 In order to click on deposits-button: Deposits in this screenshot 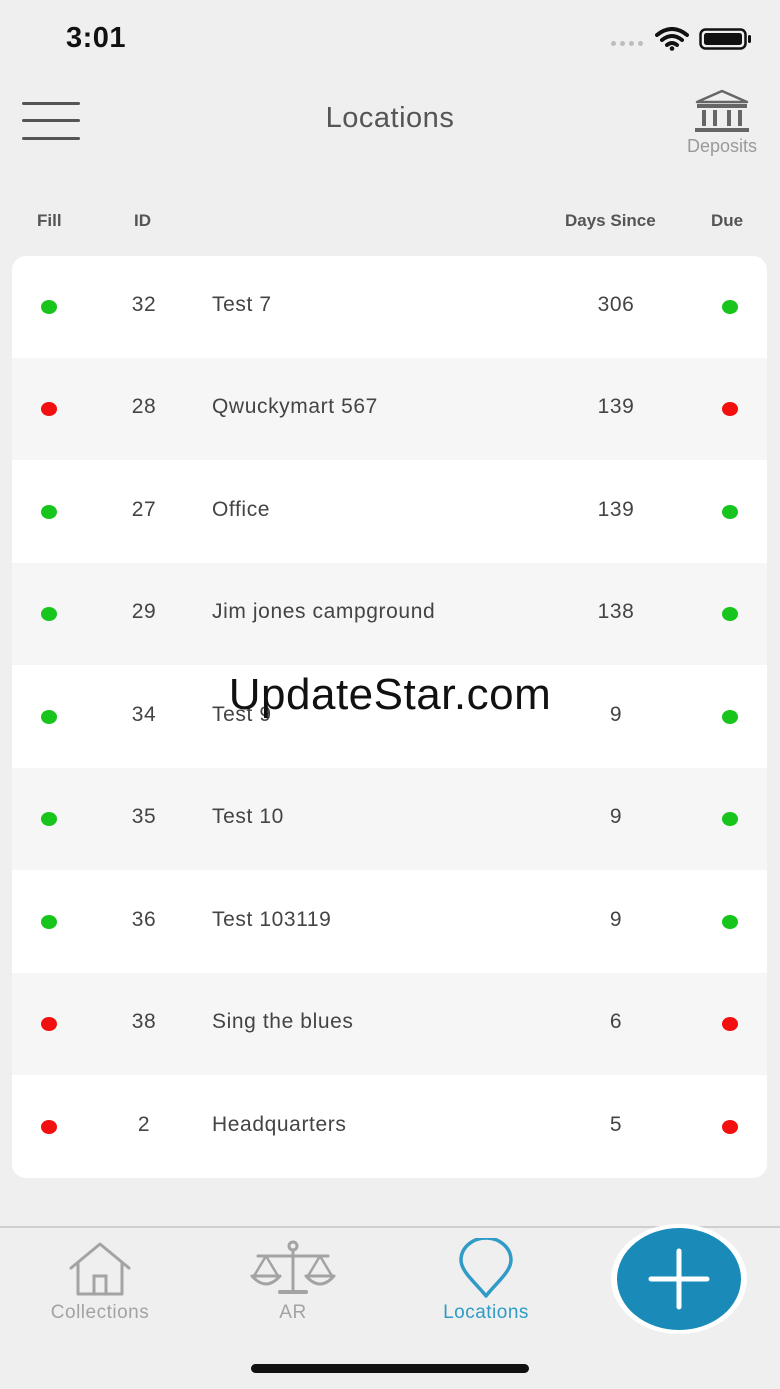, I will do `click(722, 125)`.